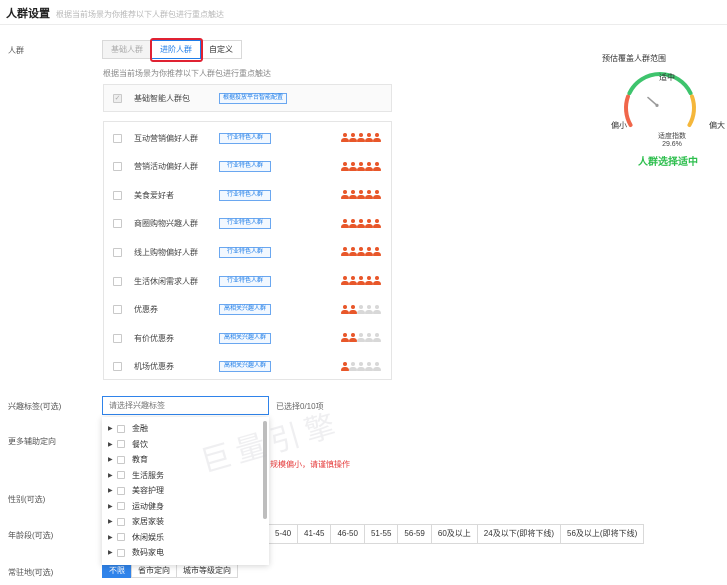  I want to click on dropdown-item: ▶ 运动健身, so click(182, 506).